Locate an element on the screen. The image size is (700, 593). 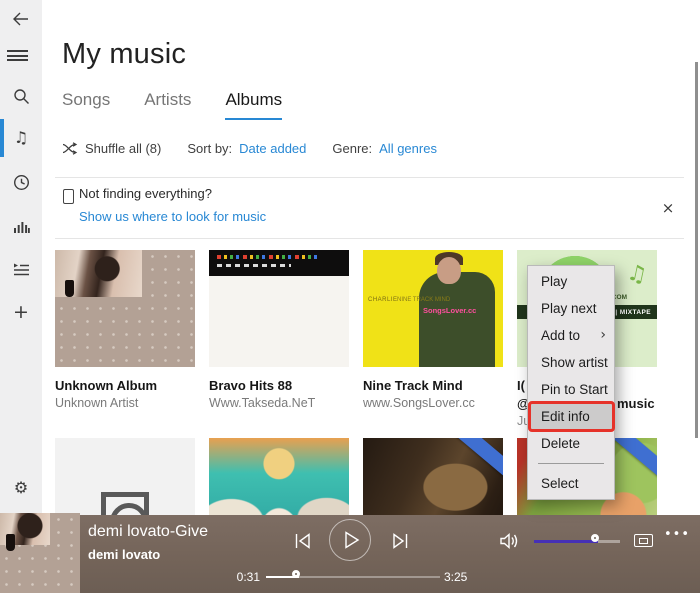
album-art-text: NINE TRACK MIND is located at coordinates (424, 300).